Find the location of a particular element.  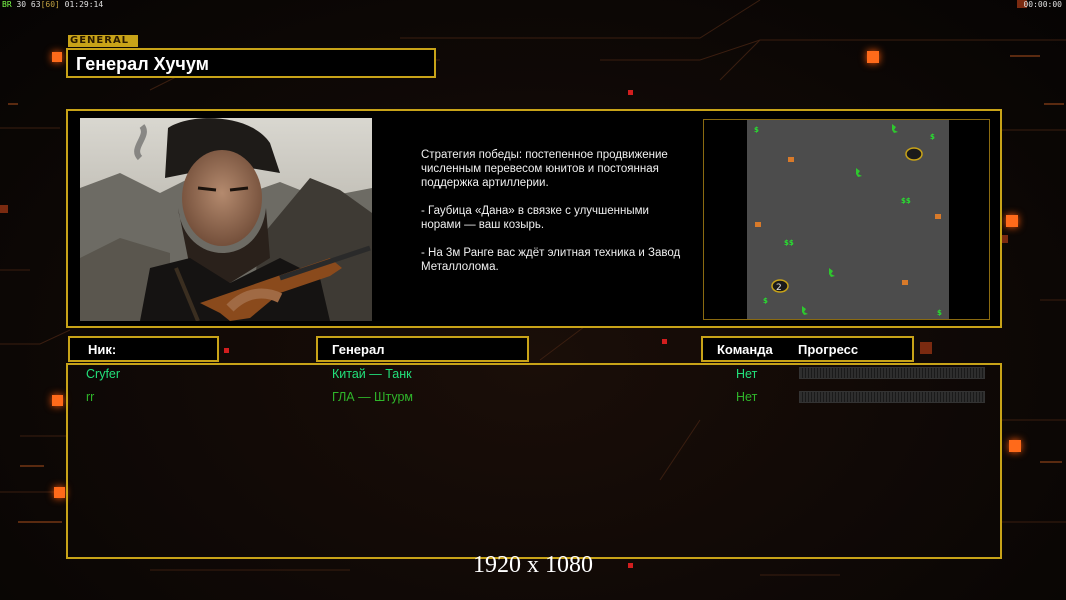

minimap-markers: $ $ $ $ $$ $$ 2 is located at coordinates (848, 220).